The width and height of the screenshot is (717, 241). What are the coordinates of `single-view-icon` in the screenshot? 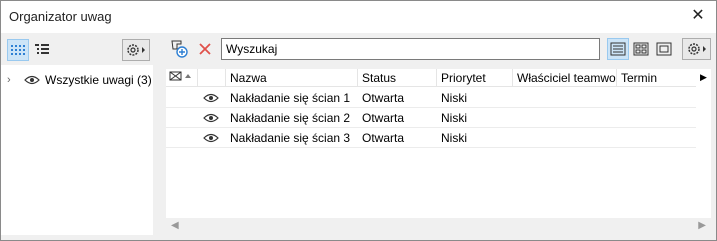 It's located at (664, 49).